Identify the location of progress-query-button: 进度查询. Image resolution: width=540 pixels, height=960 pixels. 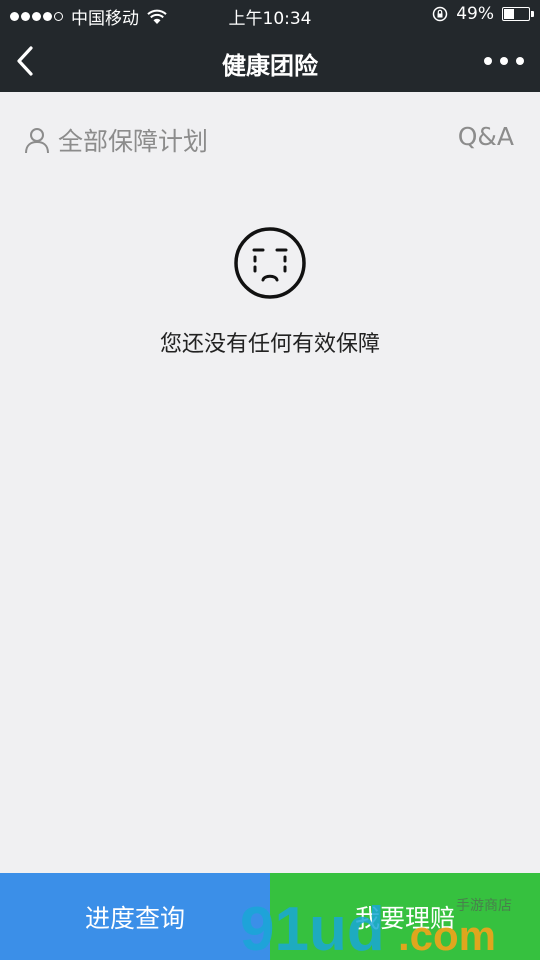
(135, 916).